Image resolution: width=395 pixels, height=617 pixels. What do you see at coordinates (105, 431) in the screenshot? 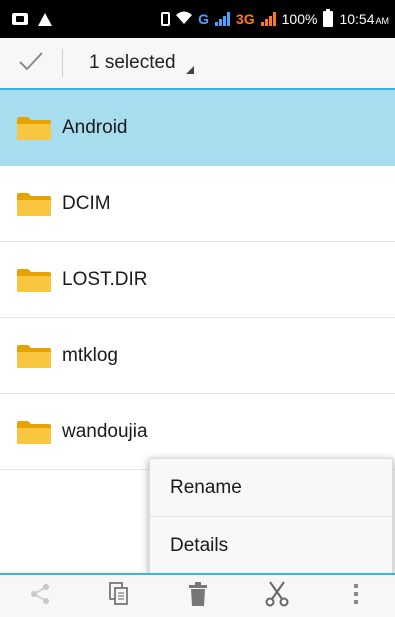
I see `file-name: wandoujia` at bounding box center [105, 431].